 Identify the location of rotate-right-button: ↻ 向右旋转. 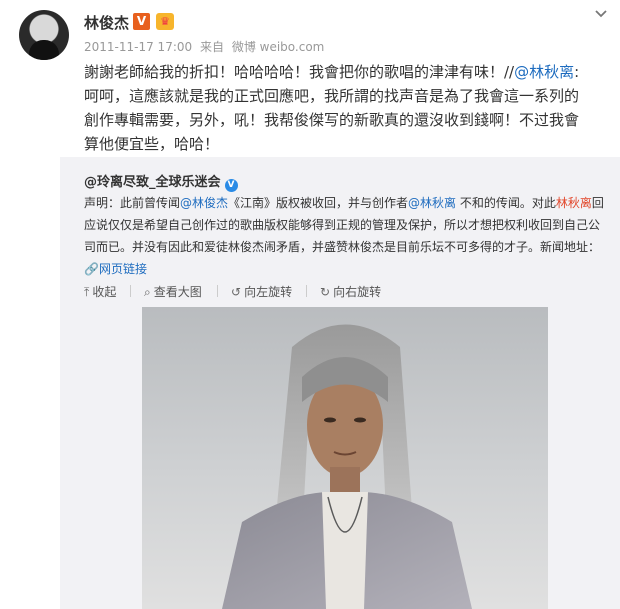
(350, 291).